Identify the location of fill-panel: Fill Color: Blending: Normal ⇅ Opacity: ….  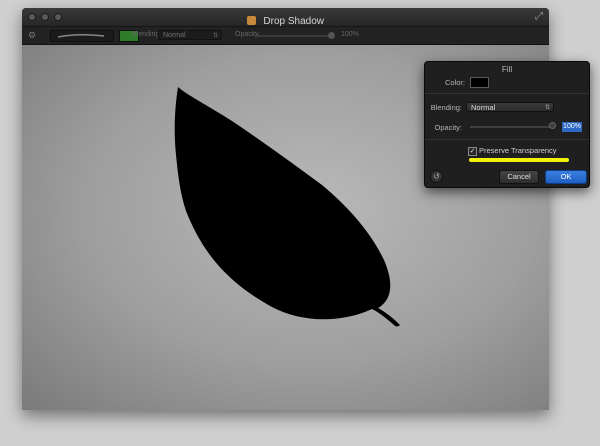
(507, 124).